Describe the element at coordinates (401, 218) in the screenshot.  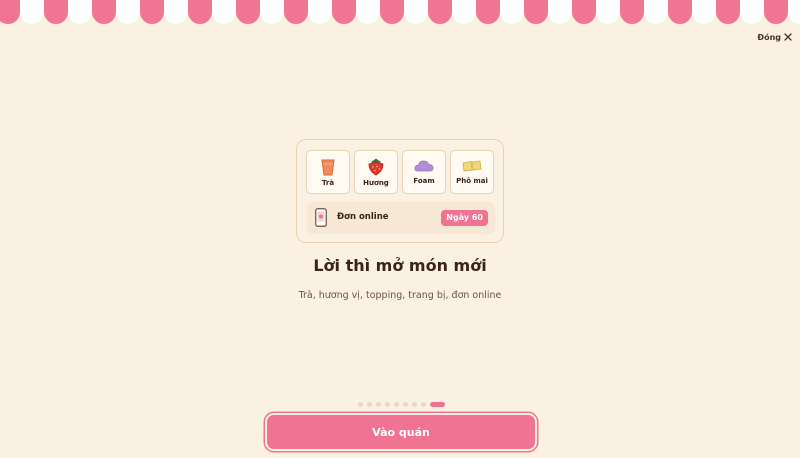
I see `online-order-row: Đơn online Ngày 60` at that location.